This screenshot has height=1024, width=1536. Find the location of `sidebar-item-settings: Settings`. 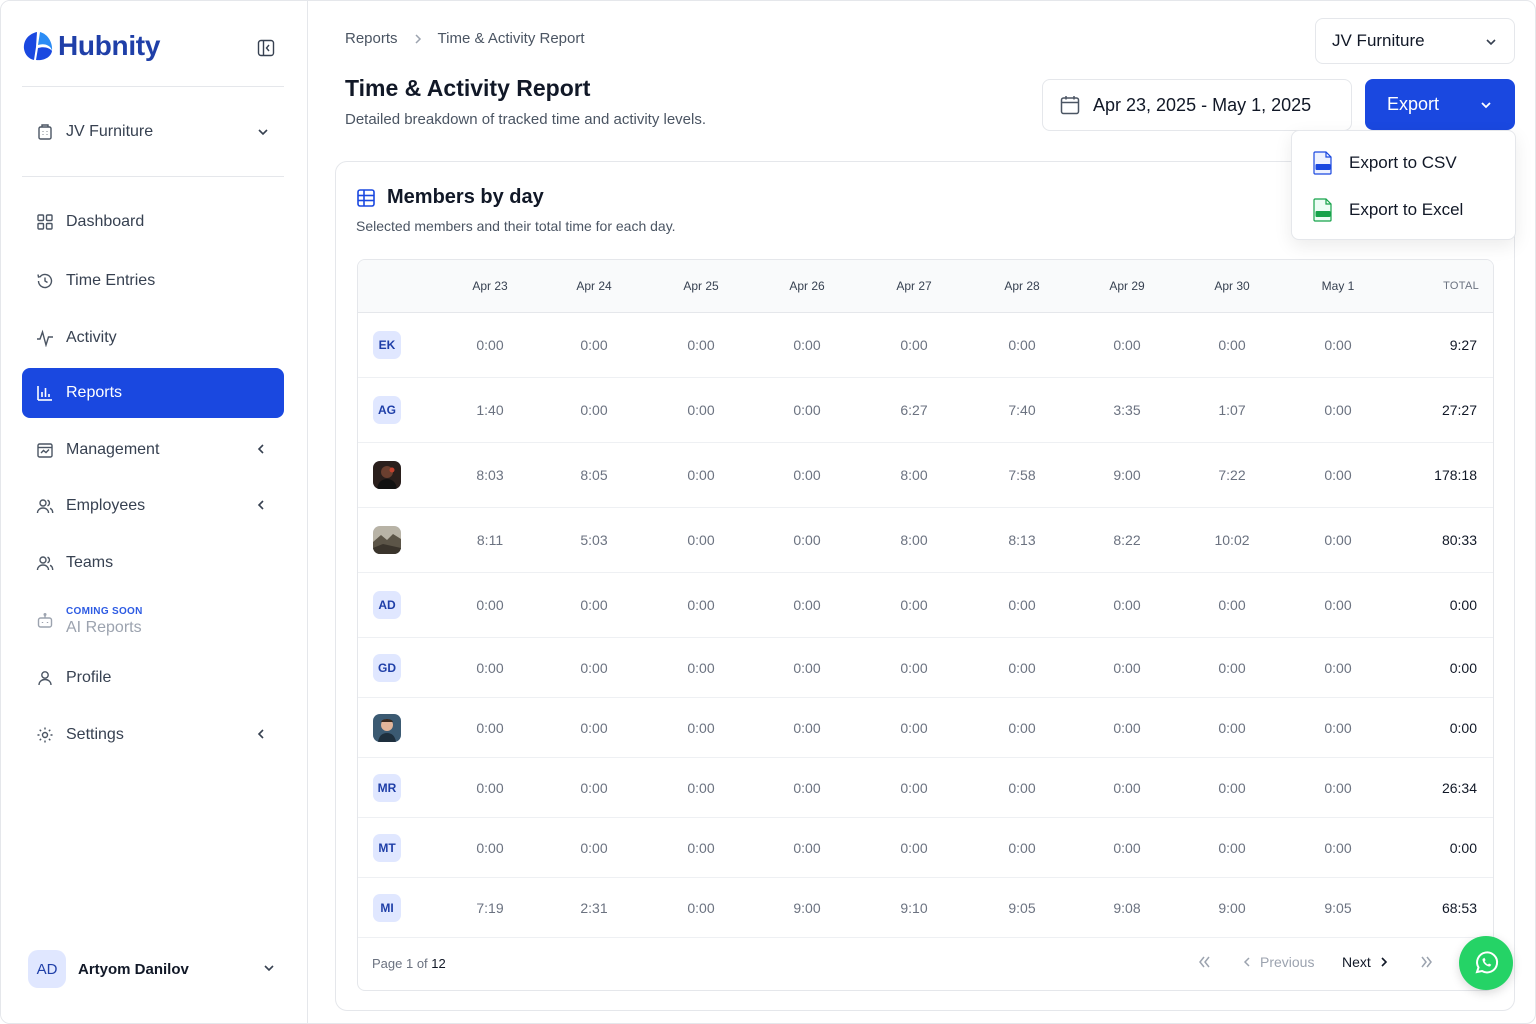

sidebar-item-settings: Settings is located at coordinates (153, 735).